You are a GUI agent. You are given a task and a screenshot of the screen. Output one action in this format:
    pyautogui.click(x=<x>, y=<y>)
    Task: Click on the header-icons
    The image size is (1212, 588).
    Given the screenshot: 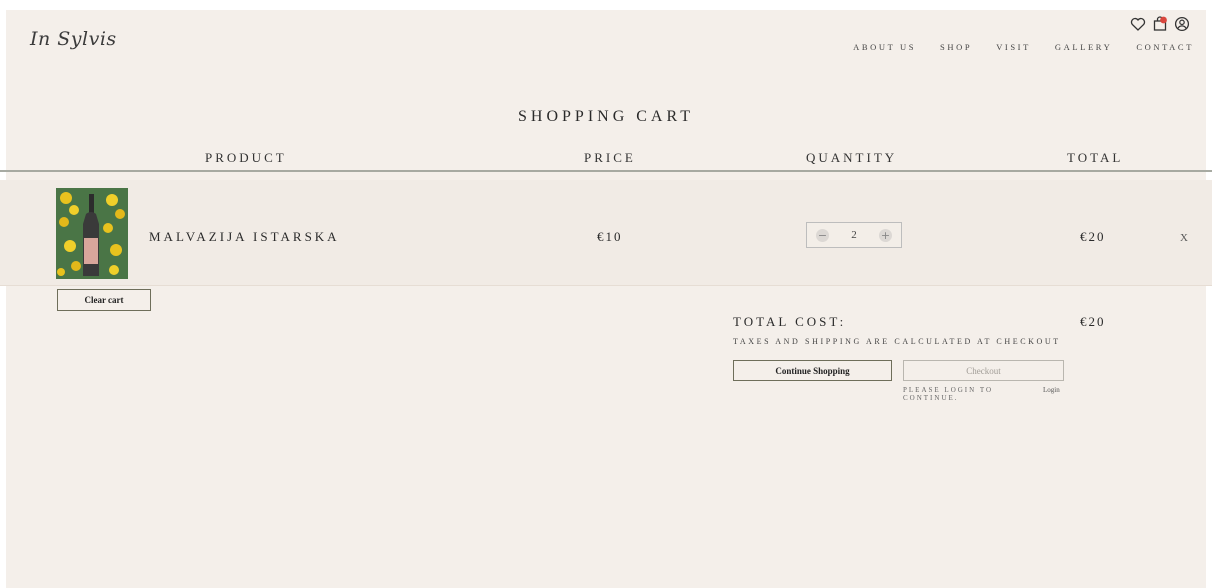 What is the action you would take?
    pyautogui.click(x=1160, y=24)
    